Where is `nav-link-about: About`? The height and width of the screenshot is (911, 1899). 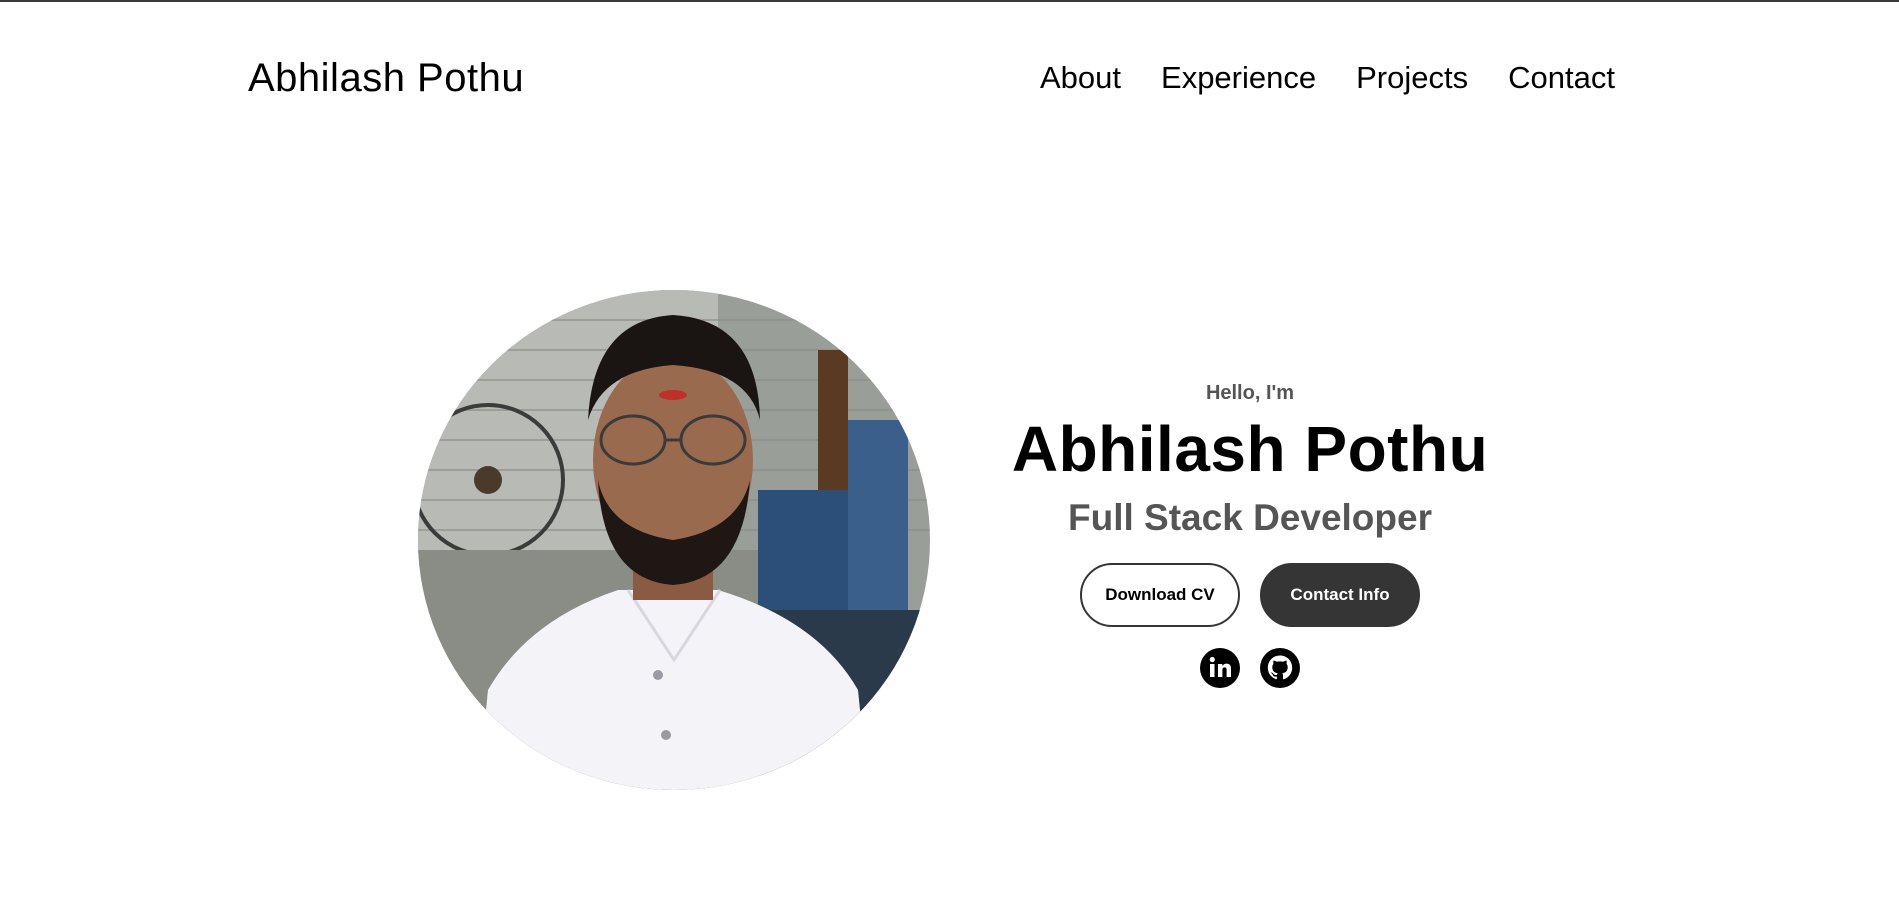 nav-link-about: About is located at coordinates (1080, 78).